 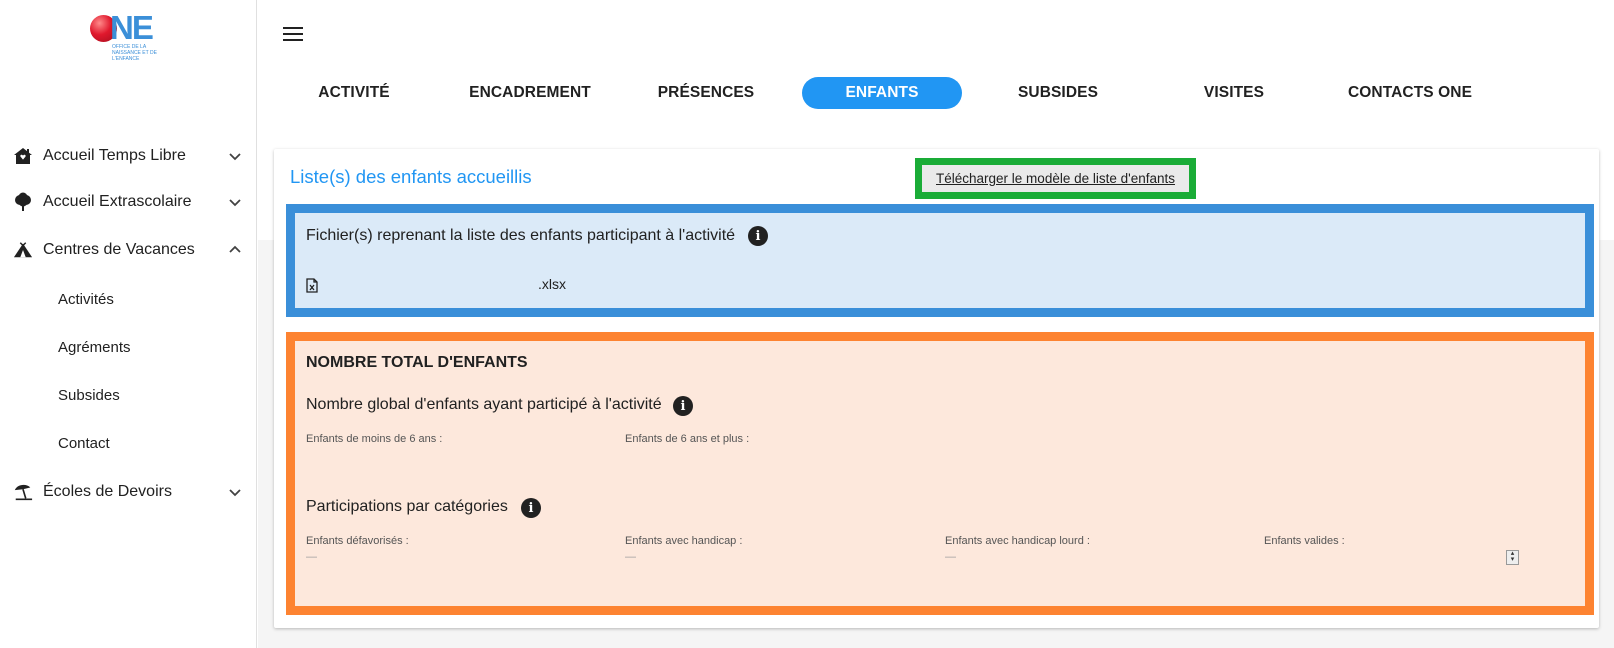 What do you see at coordinates (89, 395) in the screenshot?
I see `sidebar-subitem-subsides: Subsides` at bounding box center [89, 395].